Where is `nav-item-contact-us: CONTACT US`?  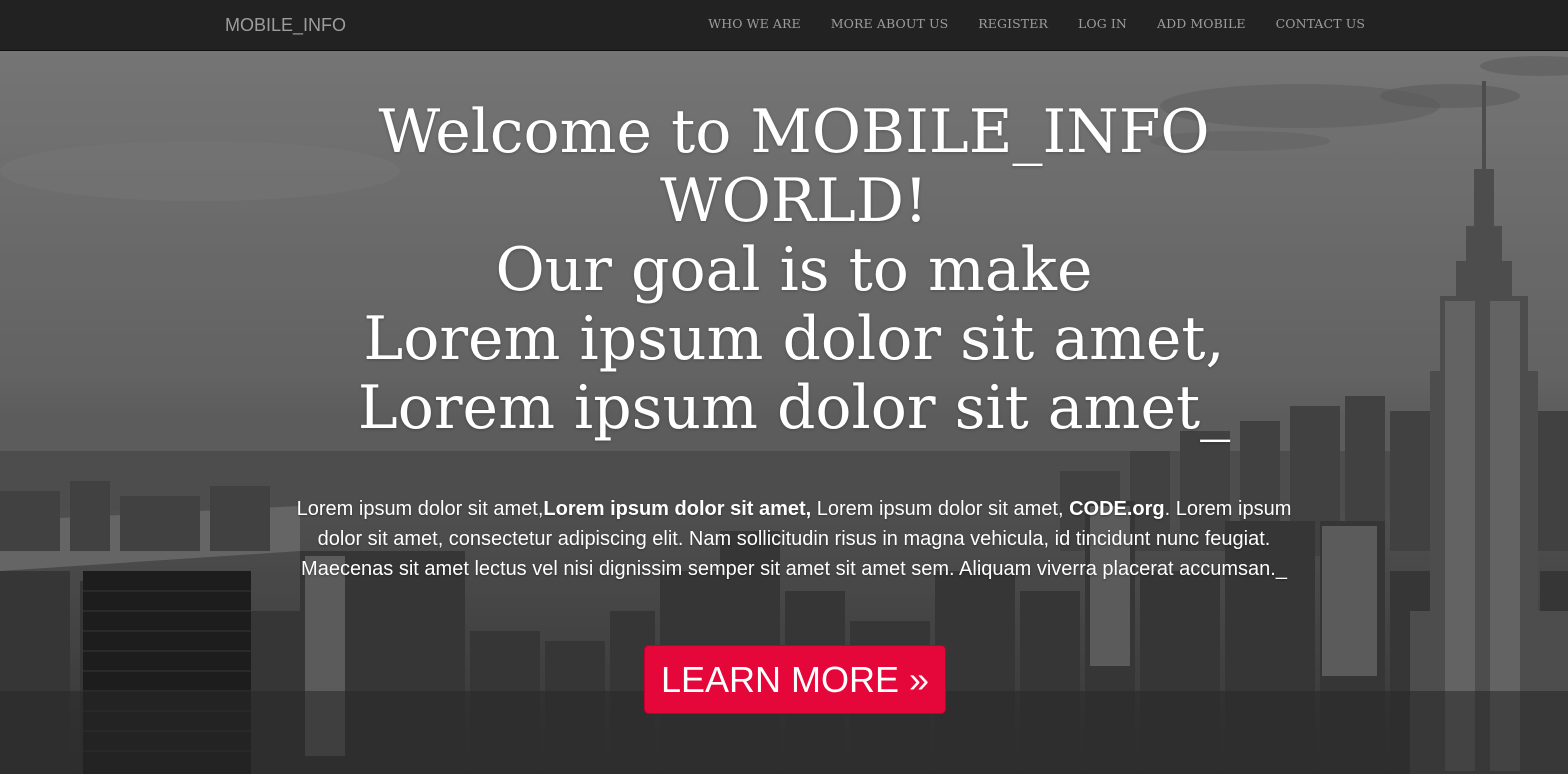 nav-item-contact-us: CONTACT US is located at coordinates (1320, 25).